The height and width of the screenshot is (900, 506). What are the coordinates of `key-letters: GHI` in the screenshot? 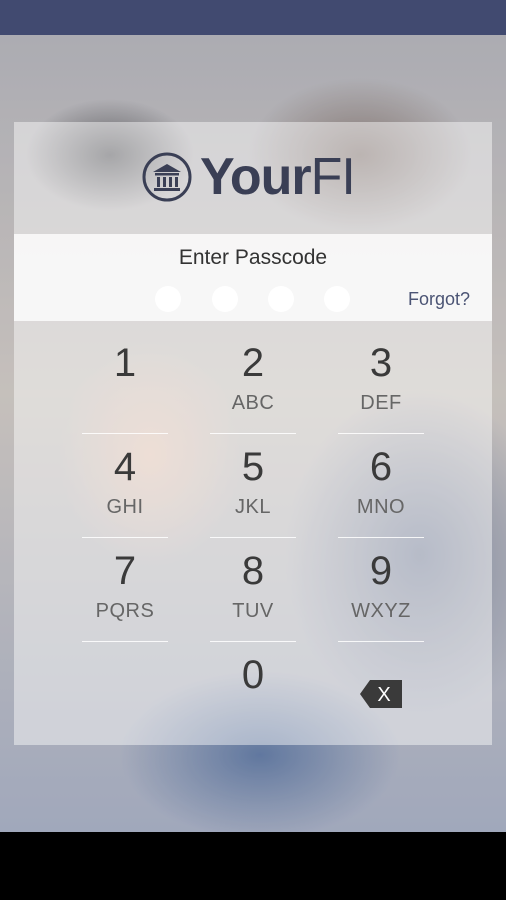 It's located at (125, 507).